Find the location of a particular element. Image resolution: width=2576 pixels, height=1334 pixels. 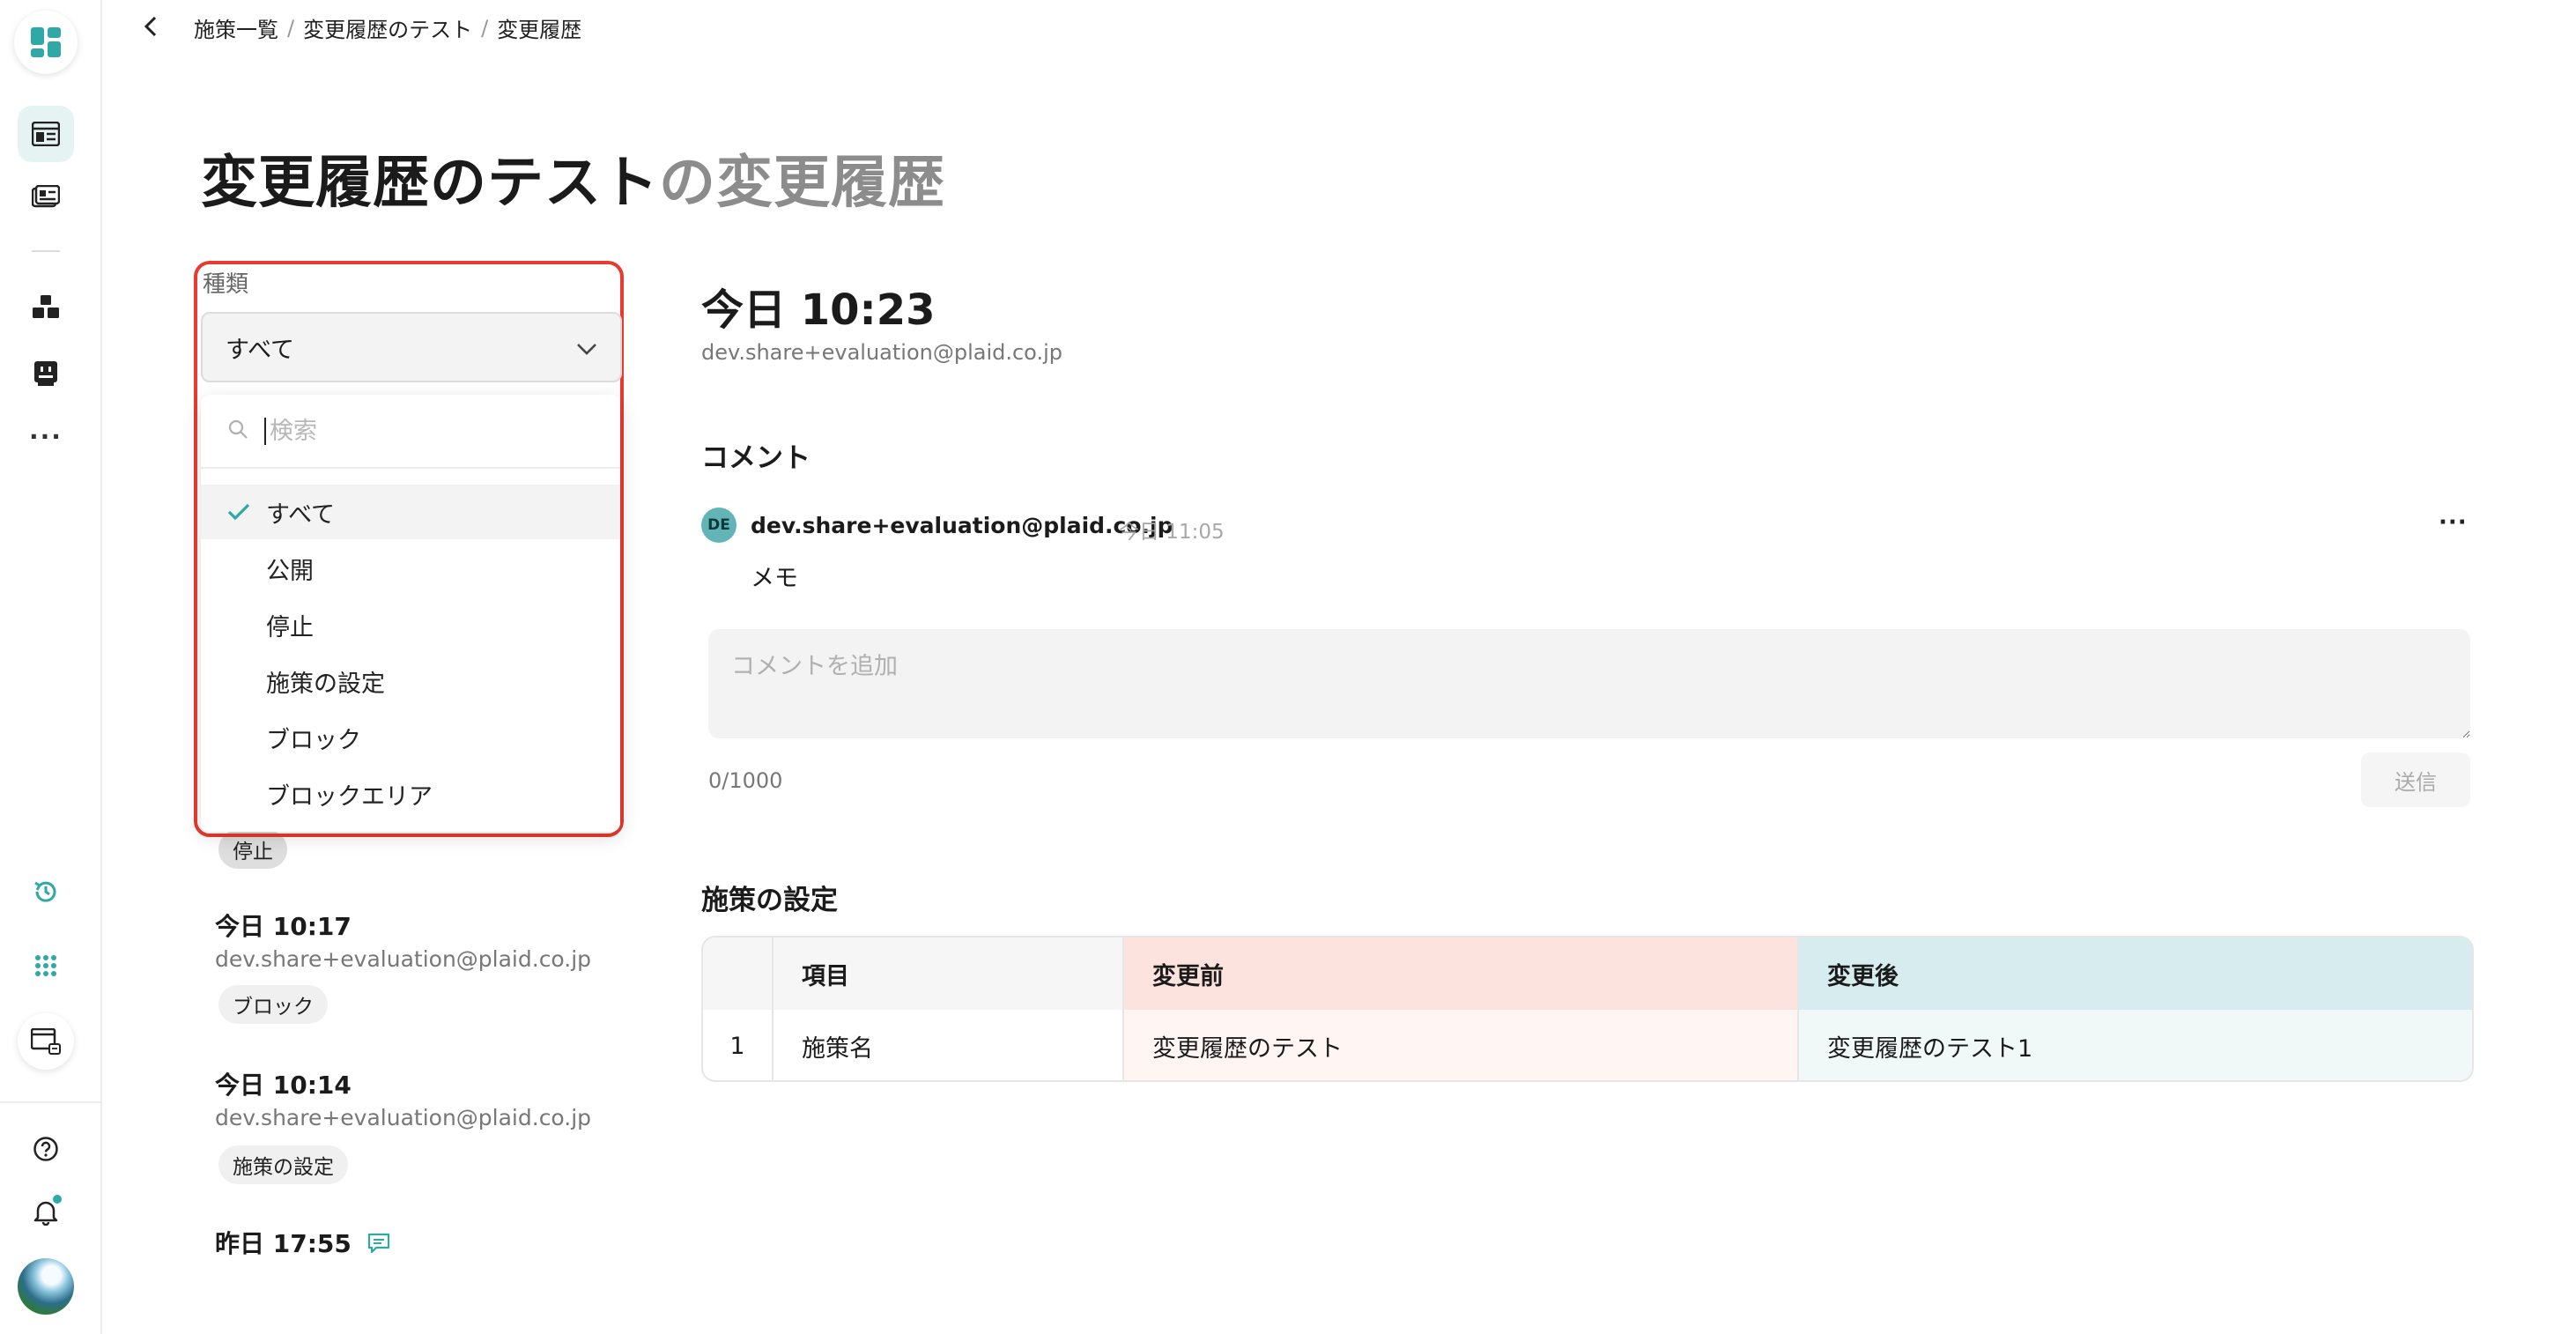

option-stop: 停止 is located at coordinates (411, 624).